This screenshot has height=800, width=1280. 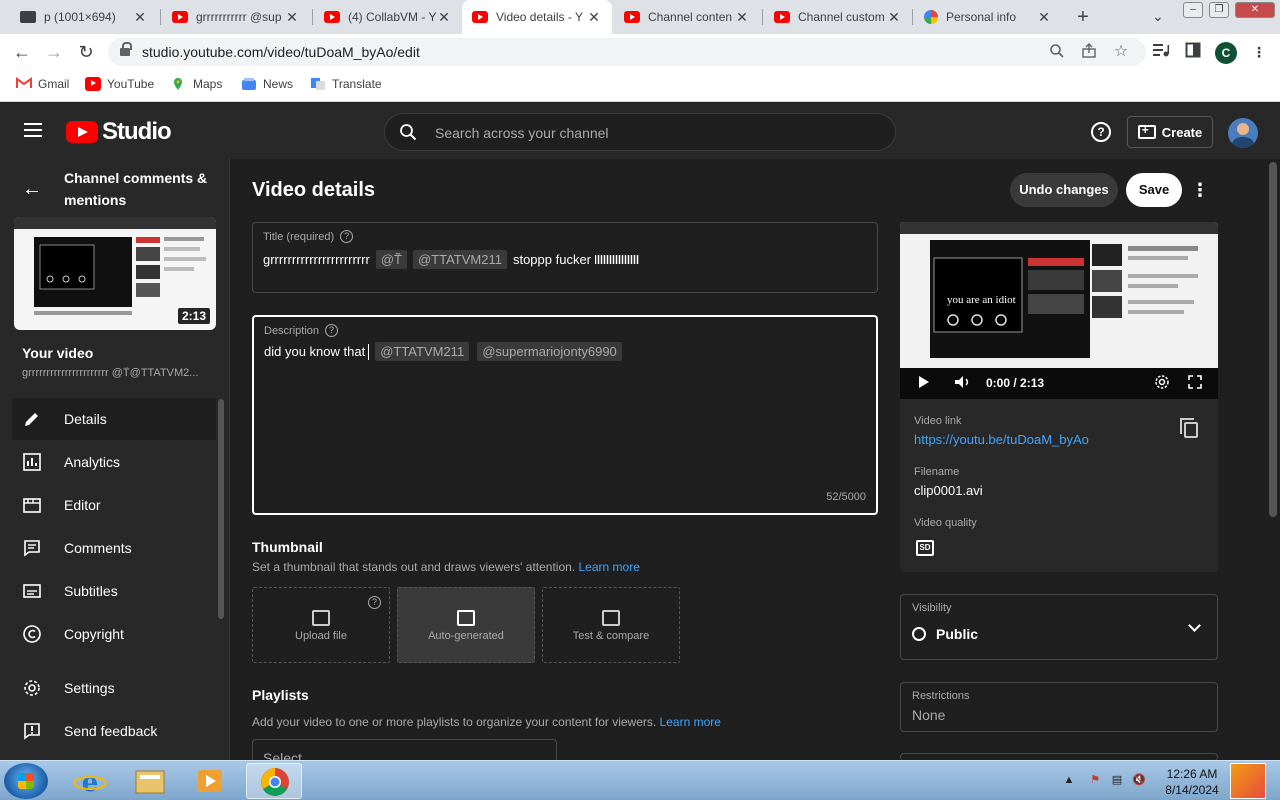 What do you see at coordinates (408, 132) in the screenshot?
I see `search-icon` at bounding box center [408, 132].